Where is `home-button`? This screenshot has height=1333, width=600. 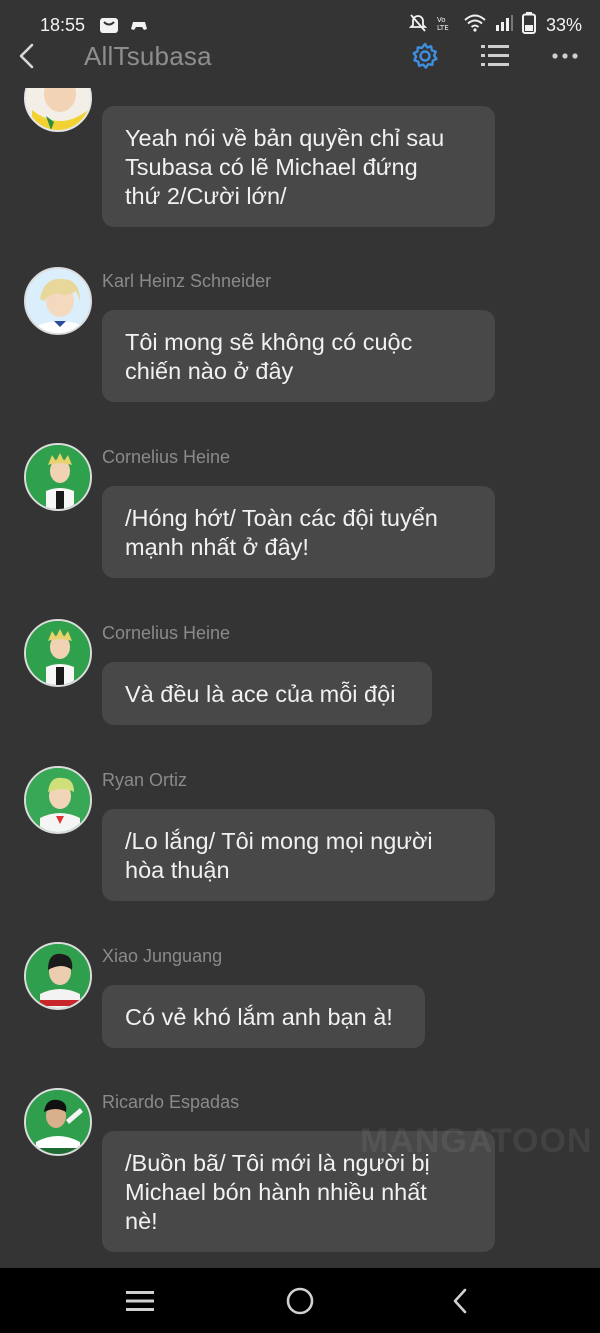 home-button is located at coordinates (300, 1301).